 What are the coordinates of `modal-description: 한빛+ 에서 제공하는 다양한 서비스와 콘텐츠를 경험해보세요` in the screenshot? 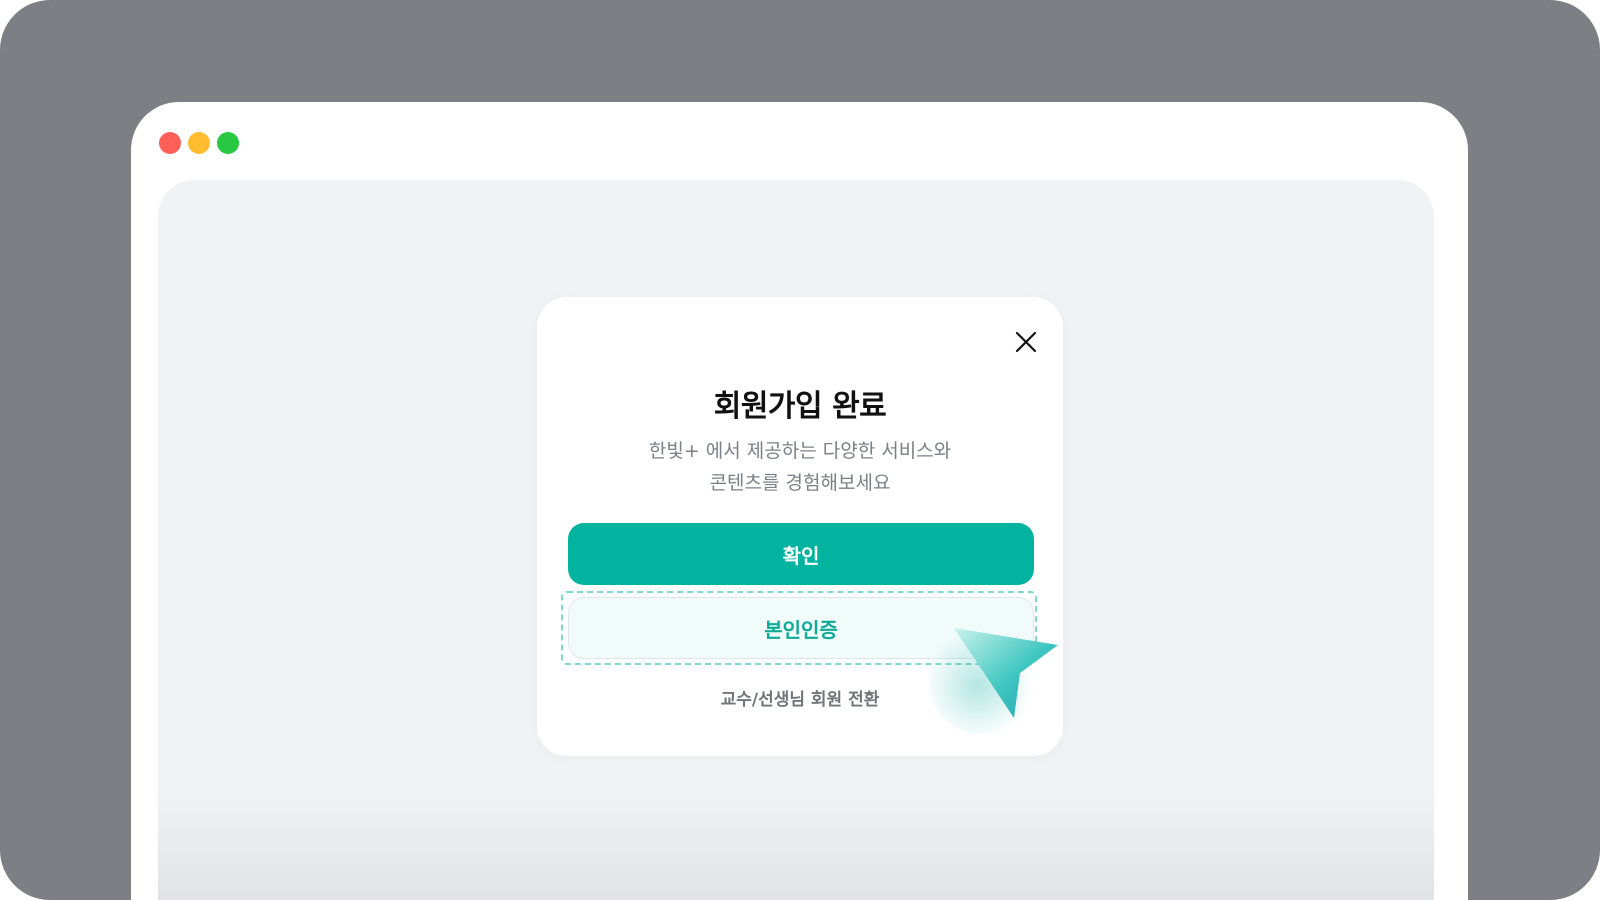 It's located at (800, 467).